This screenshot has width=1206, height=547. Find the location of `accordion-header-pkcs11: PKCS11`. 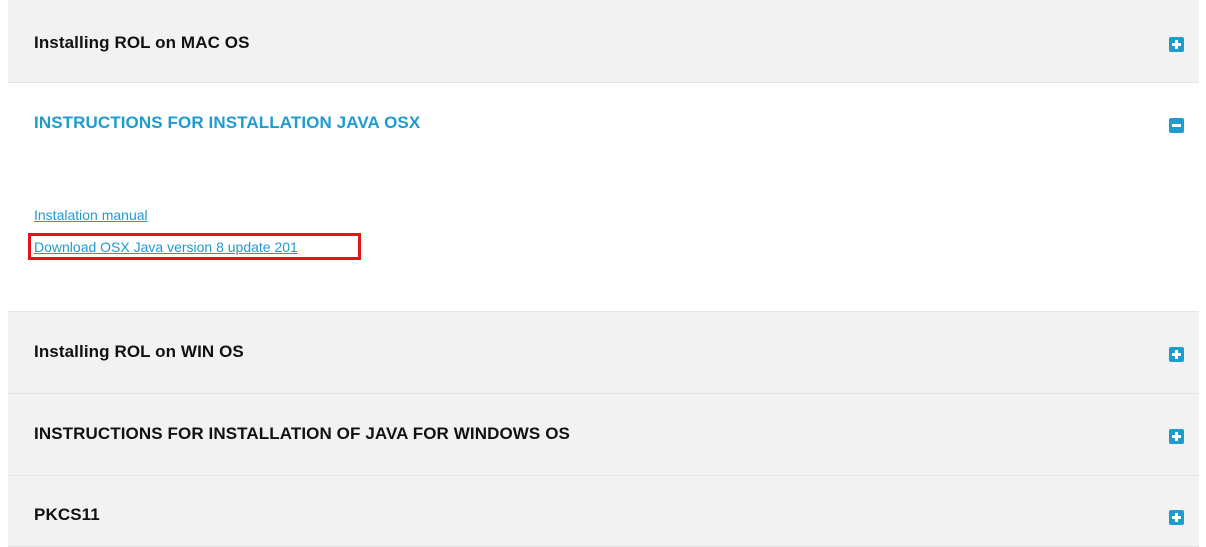

accordion-header-pkcs11: PKCS11 is located at coordinates (603, 511).